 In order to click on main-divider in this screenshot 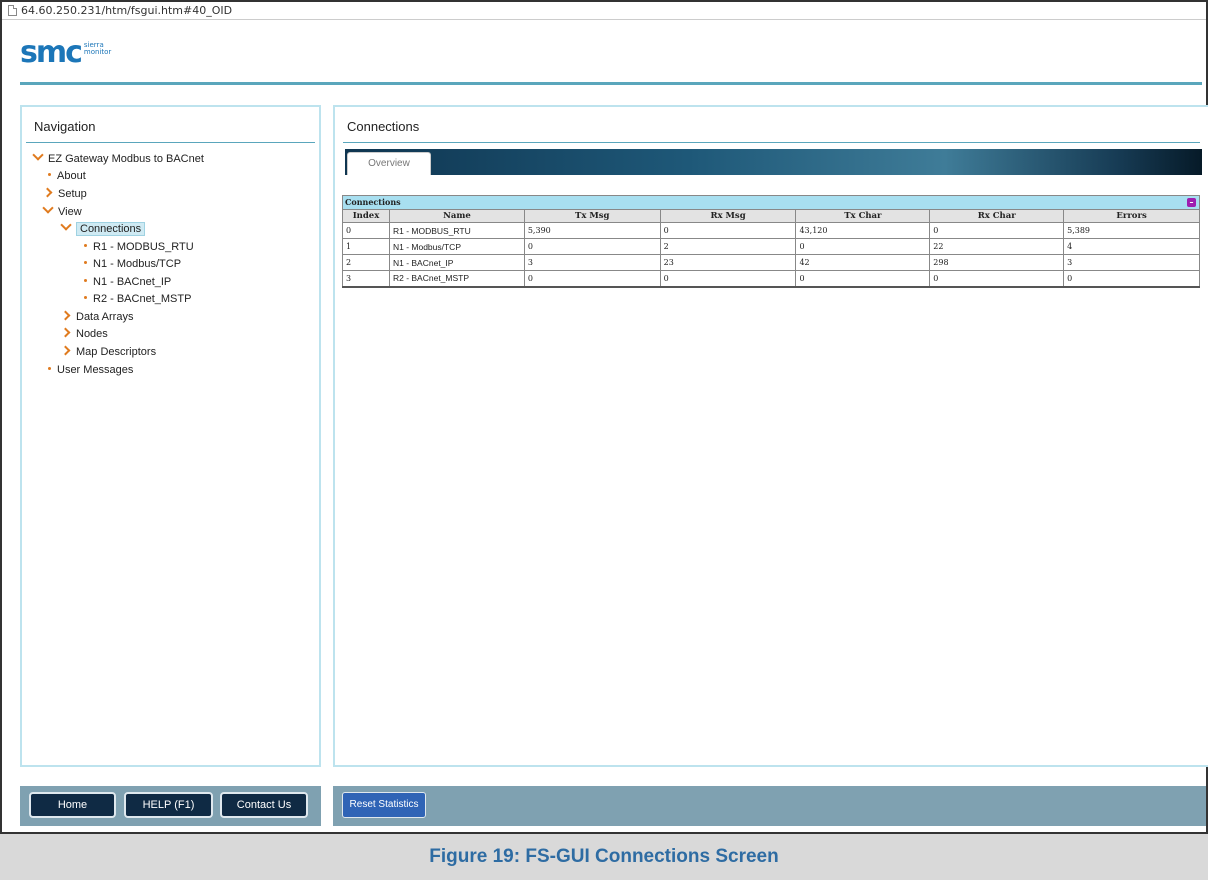, I will do `click(771, 142)`.